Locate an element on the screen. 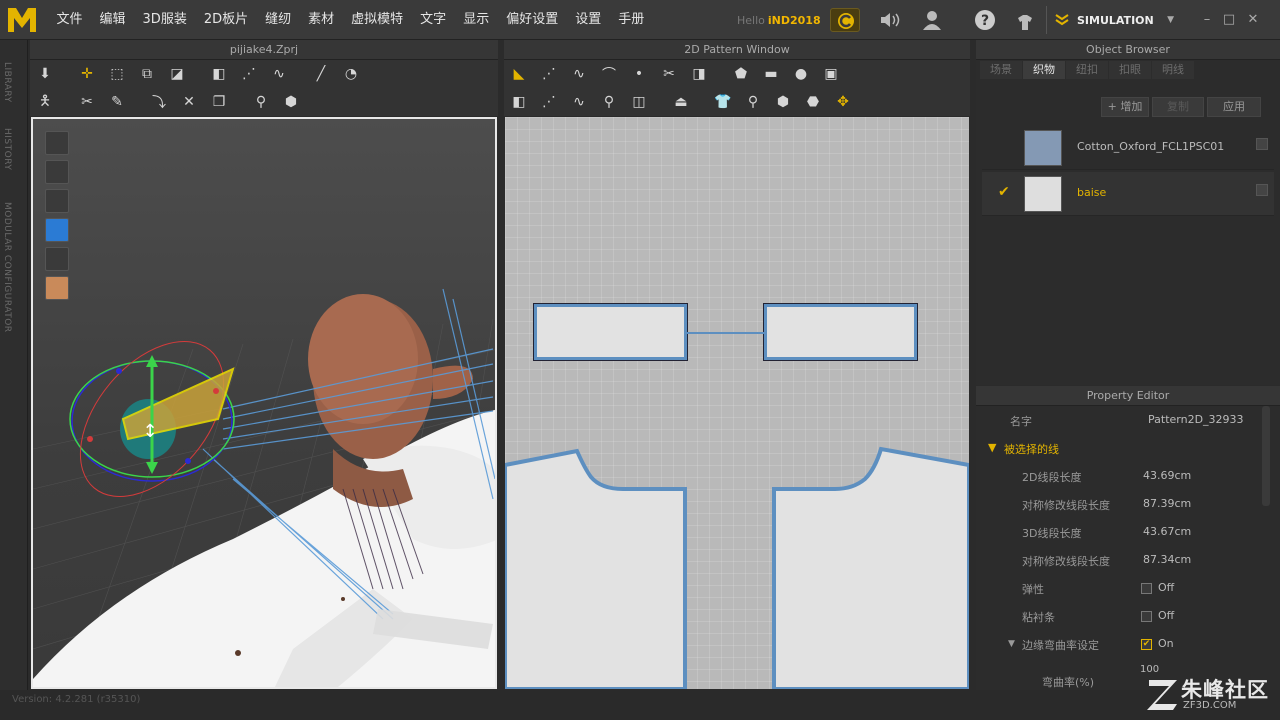  section-selected-line: ▼ 被选择的线 is located at coordinates (1117, 448).